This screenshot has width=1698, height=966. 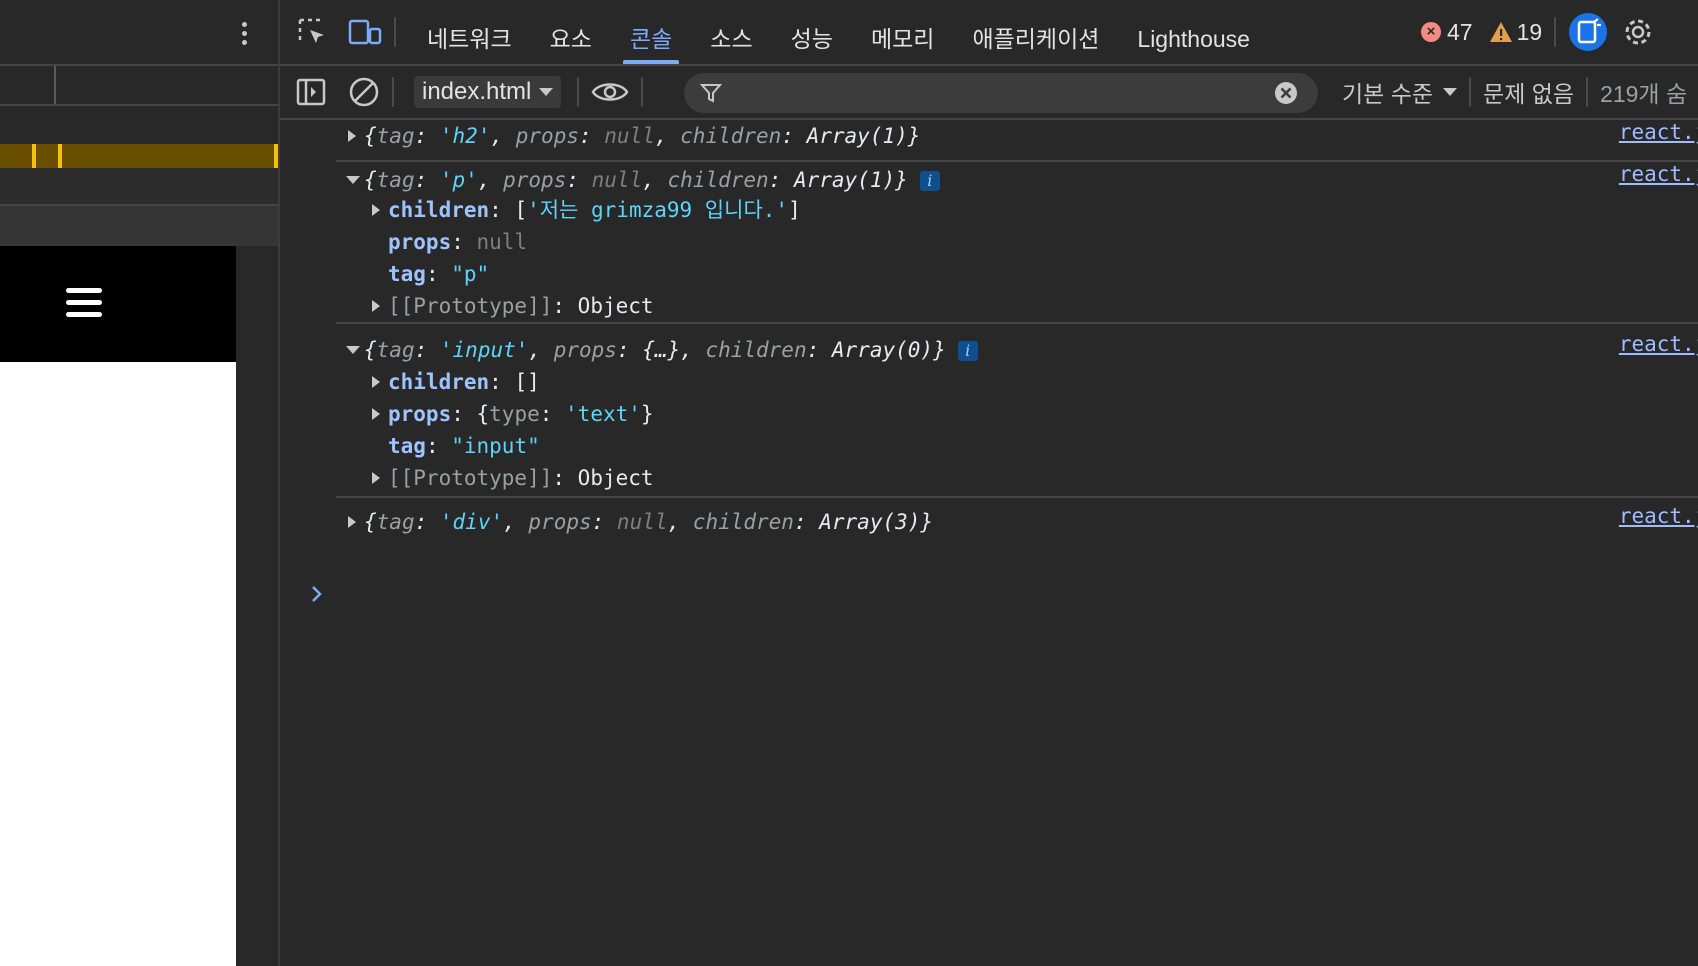 I want to click on issue-counters: × 47 19, so click(x=1537, y=32).